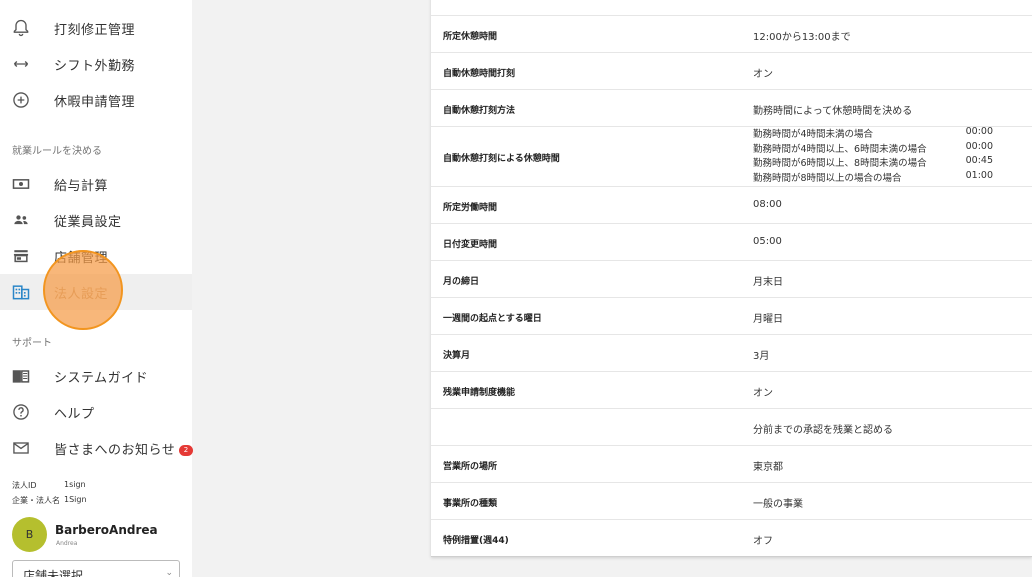 Image resolution: width=1032 pixels, height=577 pixels. What do you see at coordinates (761, 356) in the screenshot?
I see `row-value: 3月` at bounding box center [761, 356].